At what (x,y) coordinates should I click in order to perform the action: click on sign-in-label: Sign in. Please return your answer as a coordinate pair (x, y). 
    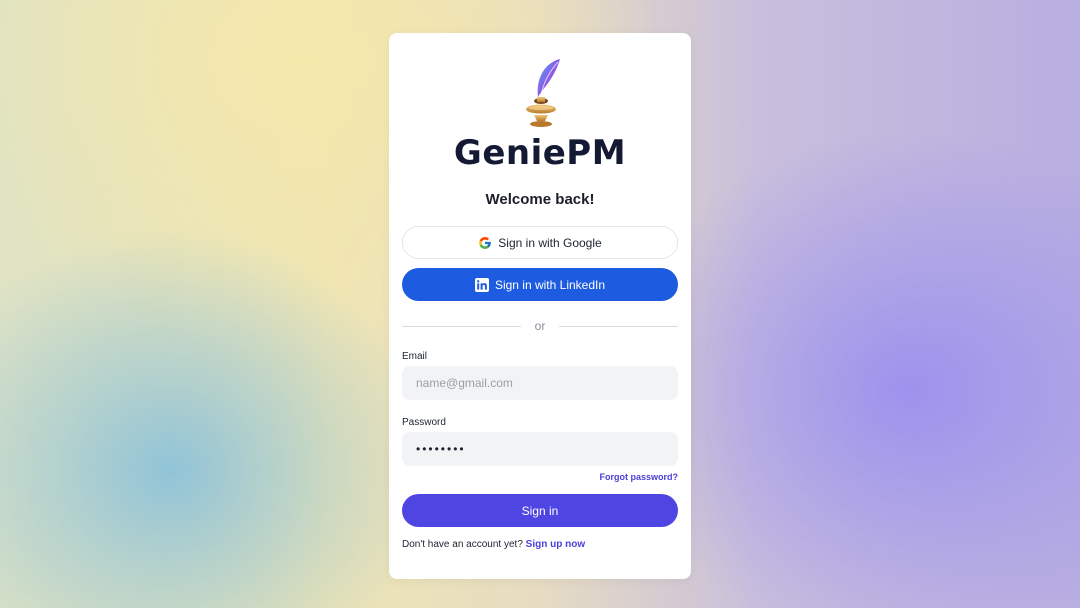
    Looking at the image, I should click on (540, 510).